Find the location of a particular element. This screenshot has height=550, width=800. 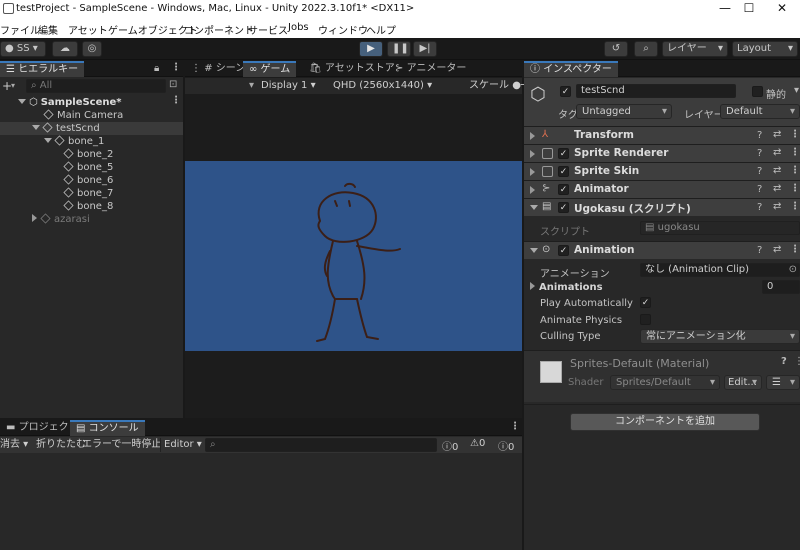

component-transform: ⅄ Transform ? ⇄ ⋮ is located at coordinates (662, 135).